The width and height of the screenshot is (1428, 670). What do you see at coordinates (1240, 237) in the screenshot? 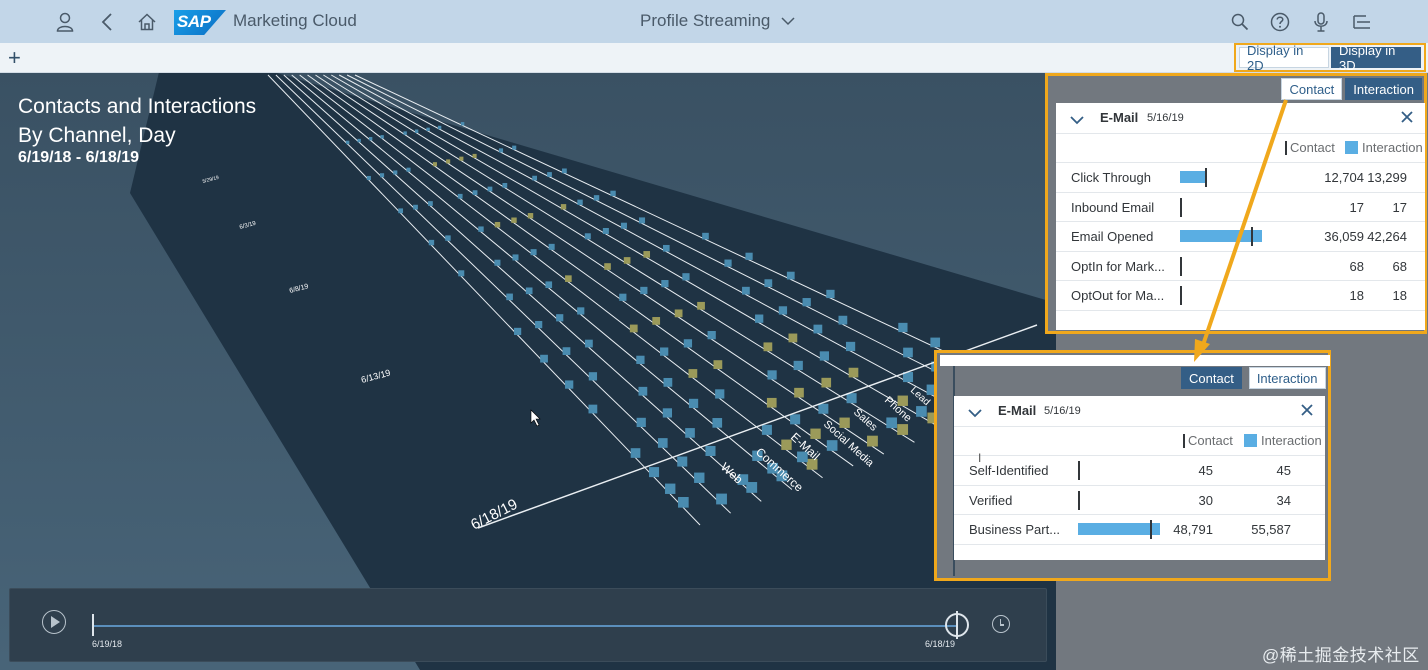
I see `table-row: Email Opened 36,059 42,264` at bounding box center [1240, 237].